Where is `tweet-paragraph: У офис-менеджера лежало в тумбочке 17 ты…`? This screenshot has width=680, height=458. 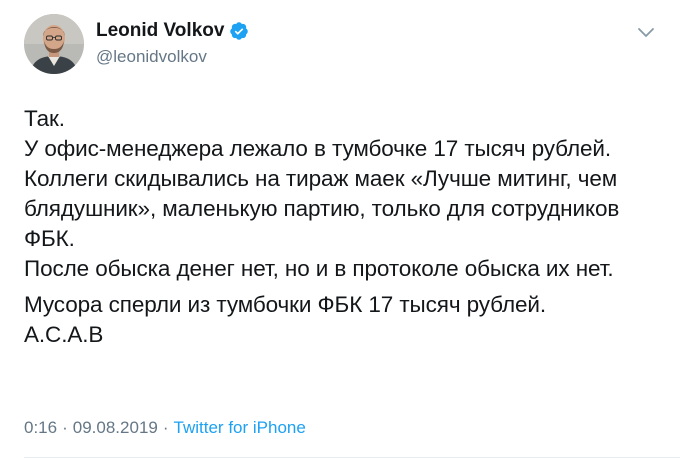
tweet-paragraph: У офис-менеджера лежало в тумбочке 17 ты… is located at coordinates (318, 148).